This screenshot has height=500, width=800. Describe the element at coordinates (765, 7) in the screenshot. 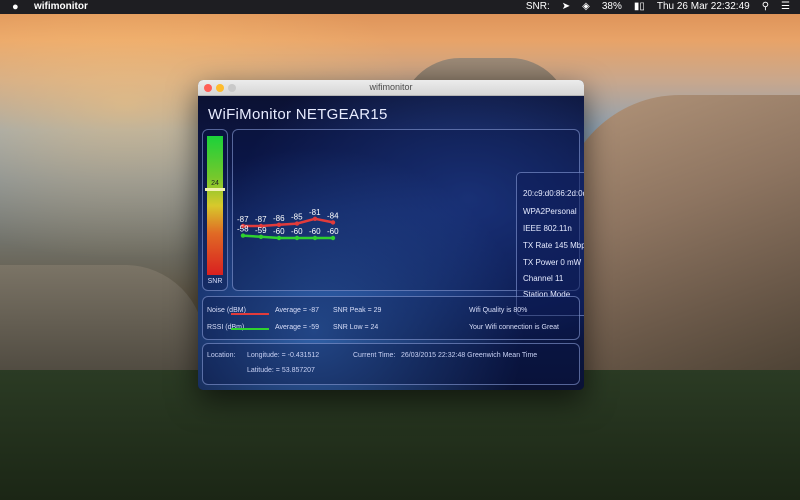

I see `spotlight-icon: ⚲` at that location.